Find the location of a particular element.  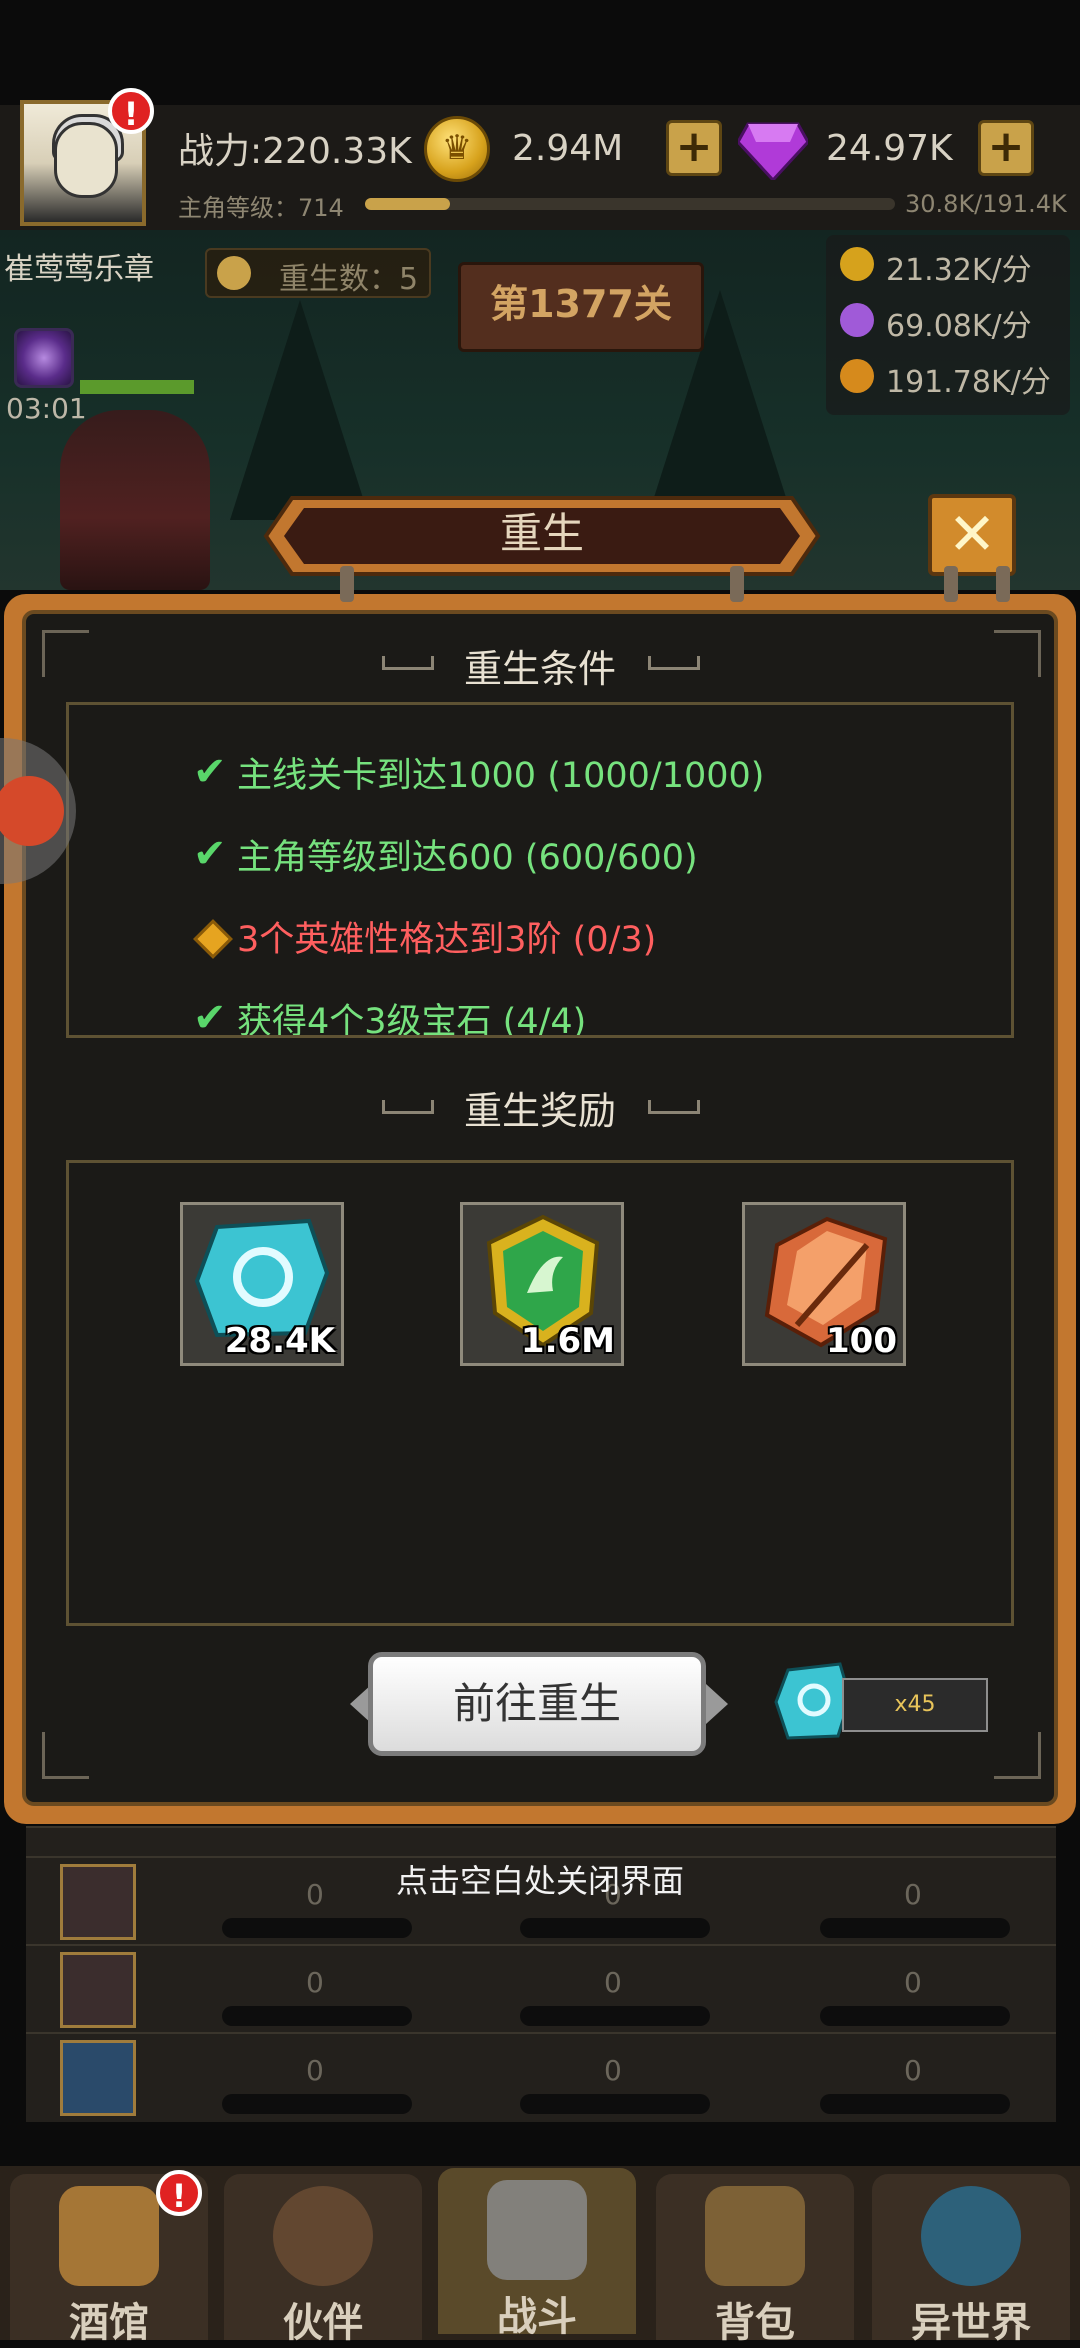

level-progress-text: 30.8K/191.4K is located at coordinates (986, 204).